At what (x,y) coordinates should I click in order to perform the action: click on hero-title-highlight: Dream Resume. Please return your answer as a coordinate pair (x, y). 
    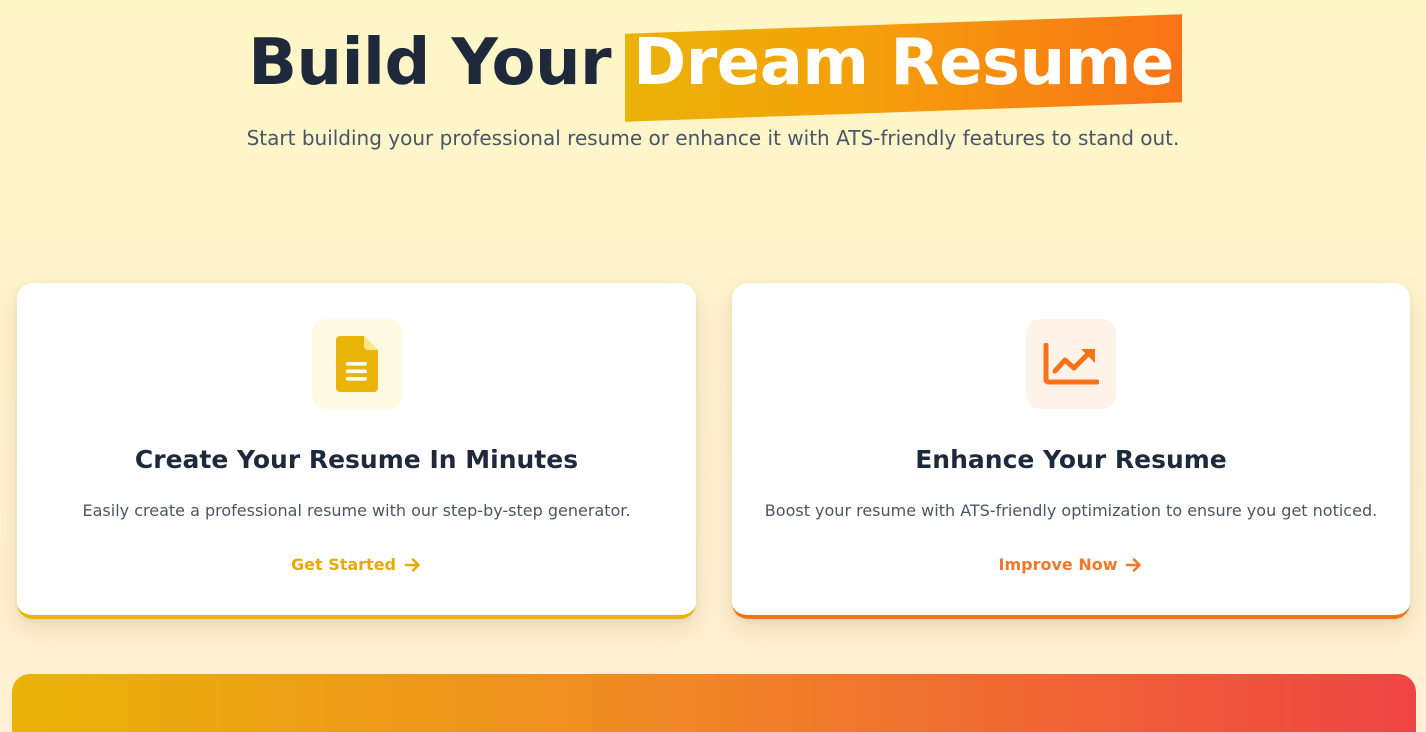
    Looking at the image, I should click on (903, 63).